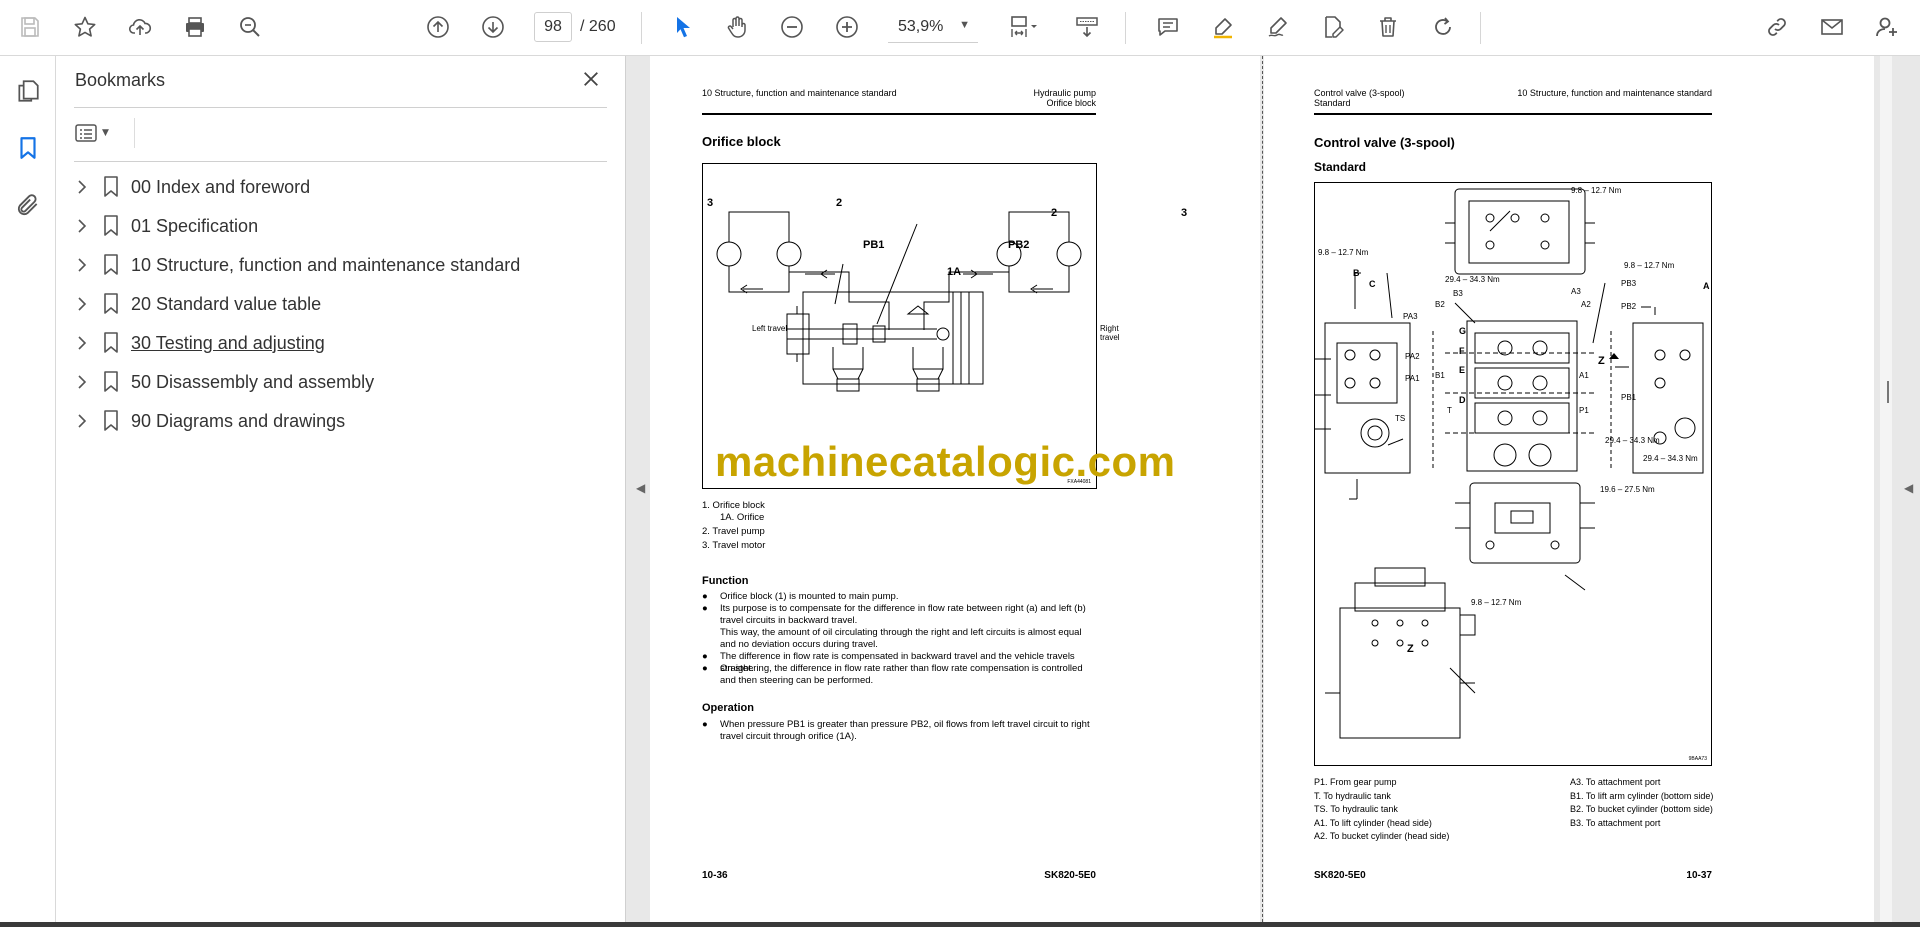 The width and height of the screenshot is (1920, 927). Describe the element at coordinates (1615, 782) in the screenshot. I see `legend-item: A3. To attachment port` at that location.